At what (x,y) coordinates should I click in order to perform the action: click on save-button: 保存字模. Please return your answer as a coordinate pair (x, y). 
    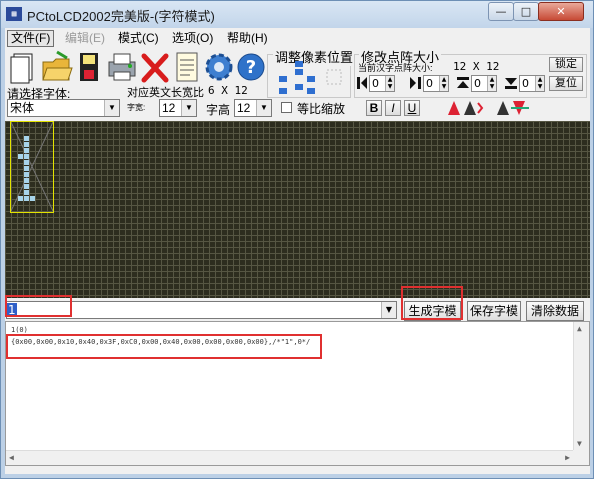
    Looking at the image, I should click on (494, 311).